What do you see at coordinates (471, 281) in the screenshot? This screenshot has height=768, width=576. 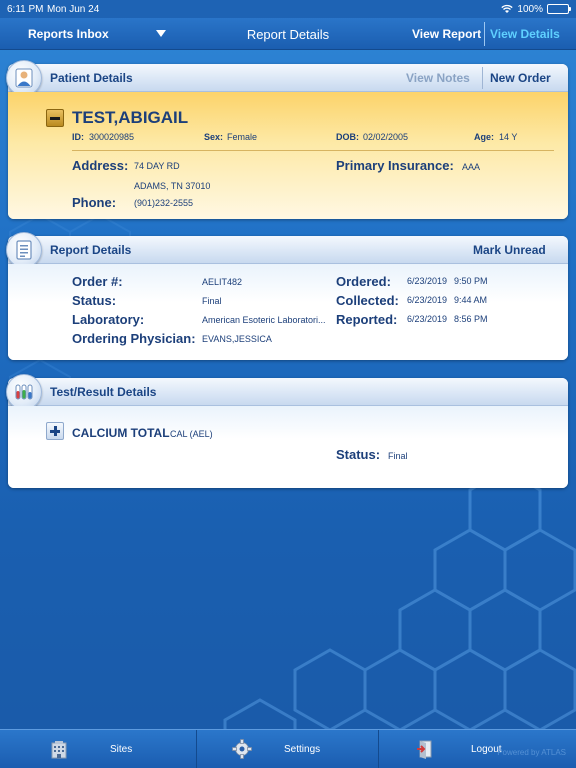 I see `ordered-time: 9:50 PM` at bounding box center [471, 281].